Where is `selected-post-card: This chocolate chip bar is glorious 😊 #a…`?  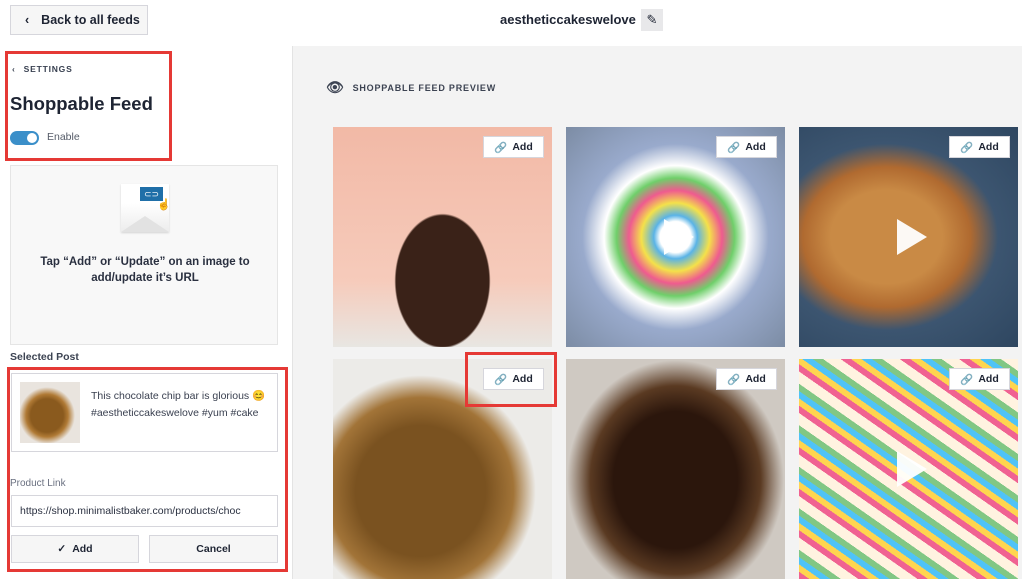
selected-post-card: This chocolate chip bar is glorious 😊 #a… is located at coordinates (144, 412).